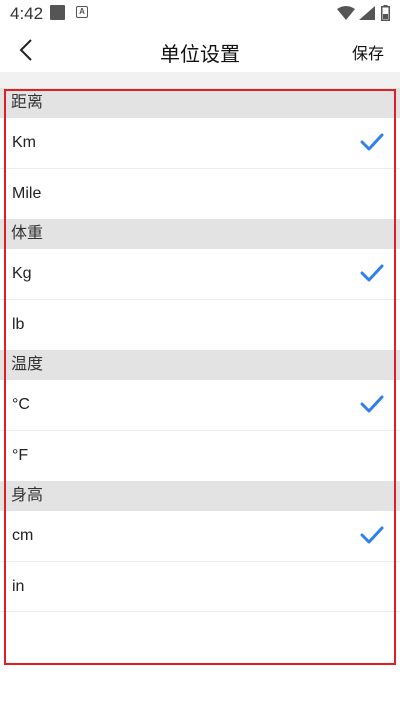  Describe the element at coordinates (200, 586) in the screenshot. I see `option-in: in` at that location.